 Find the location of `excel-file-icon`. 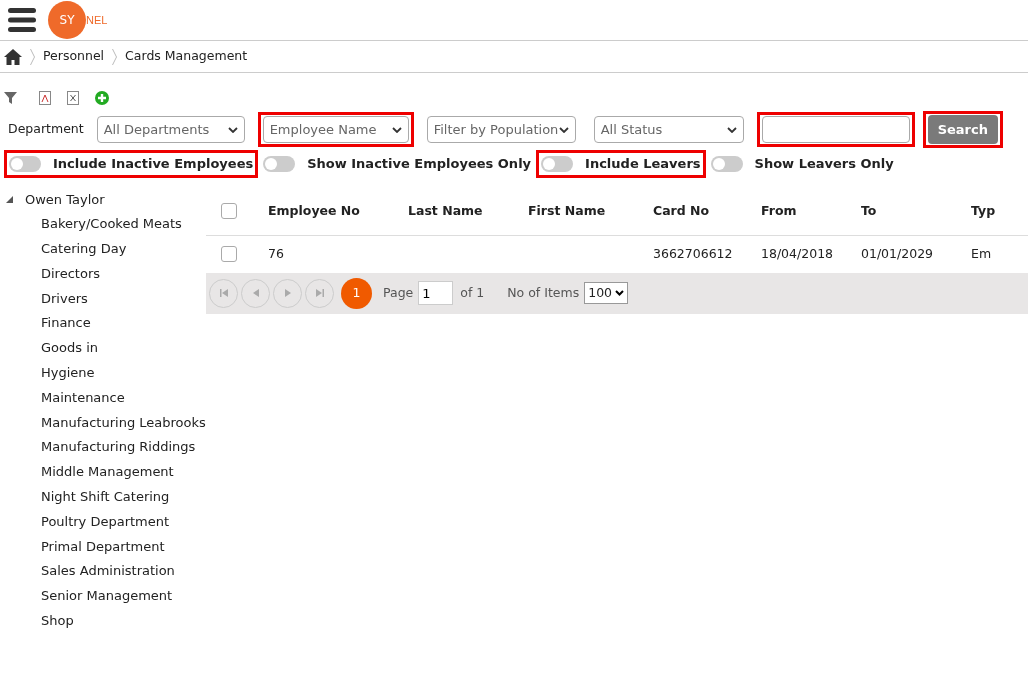

excel-file-icon is located at coordinates (73, 98).